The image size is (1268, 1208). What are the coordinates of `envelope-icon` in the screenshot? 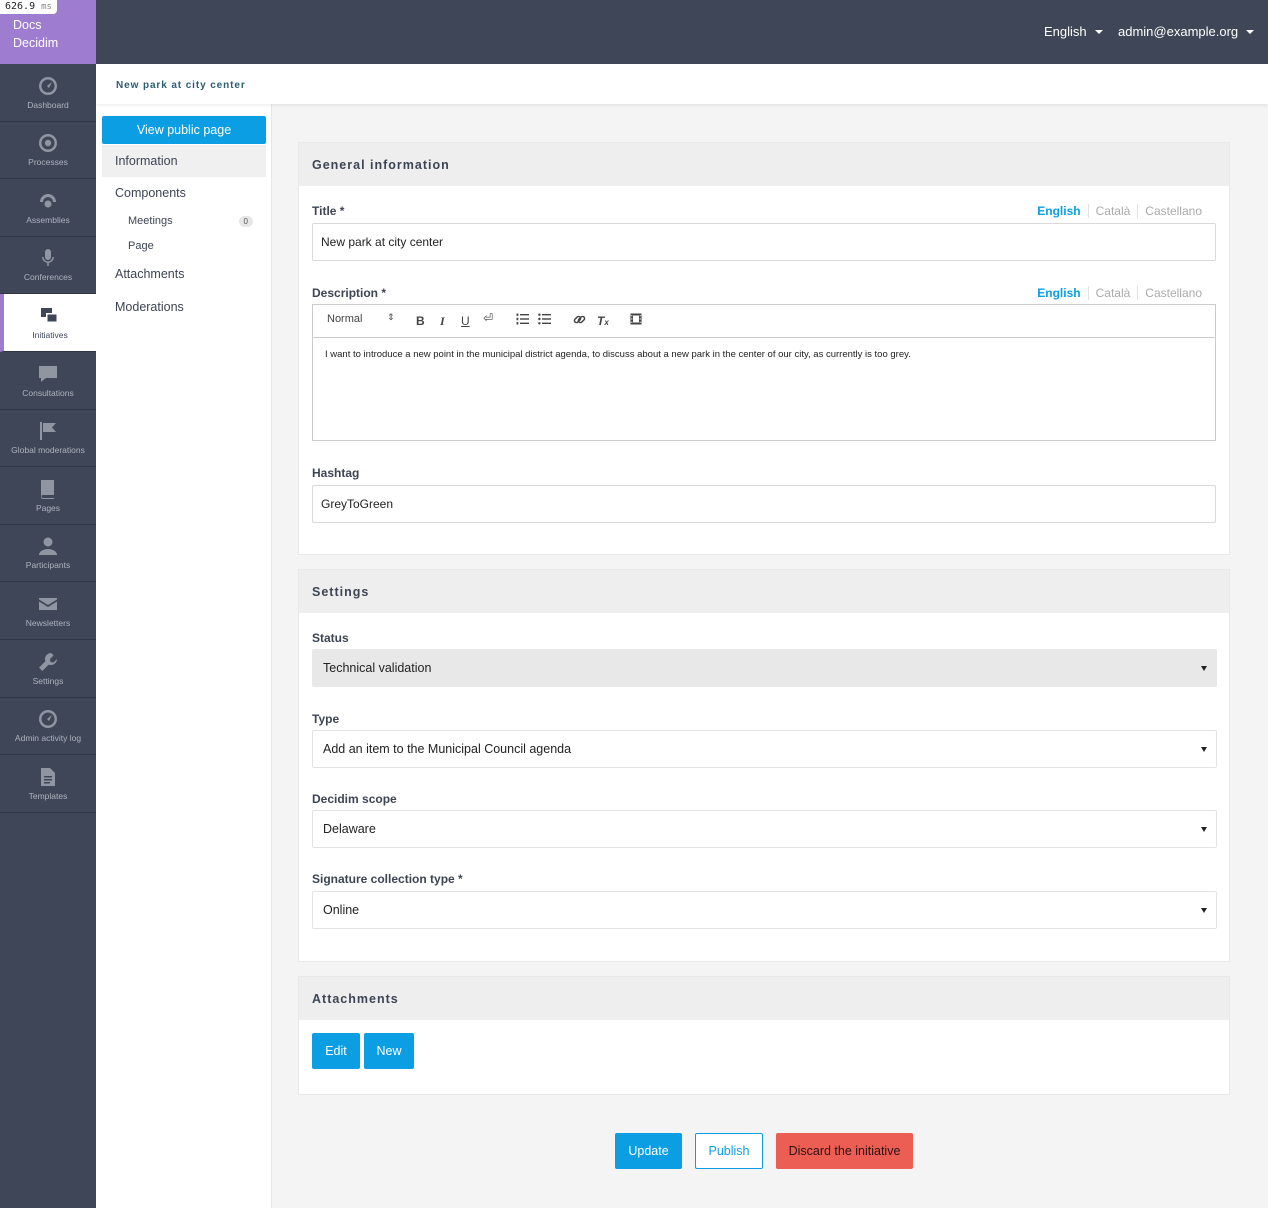 It's located at (48, 603).